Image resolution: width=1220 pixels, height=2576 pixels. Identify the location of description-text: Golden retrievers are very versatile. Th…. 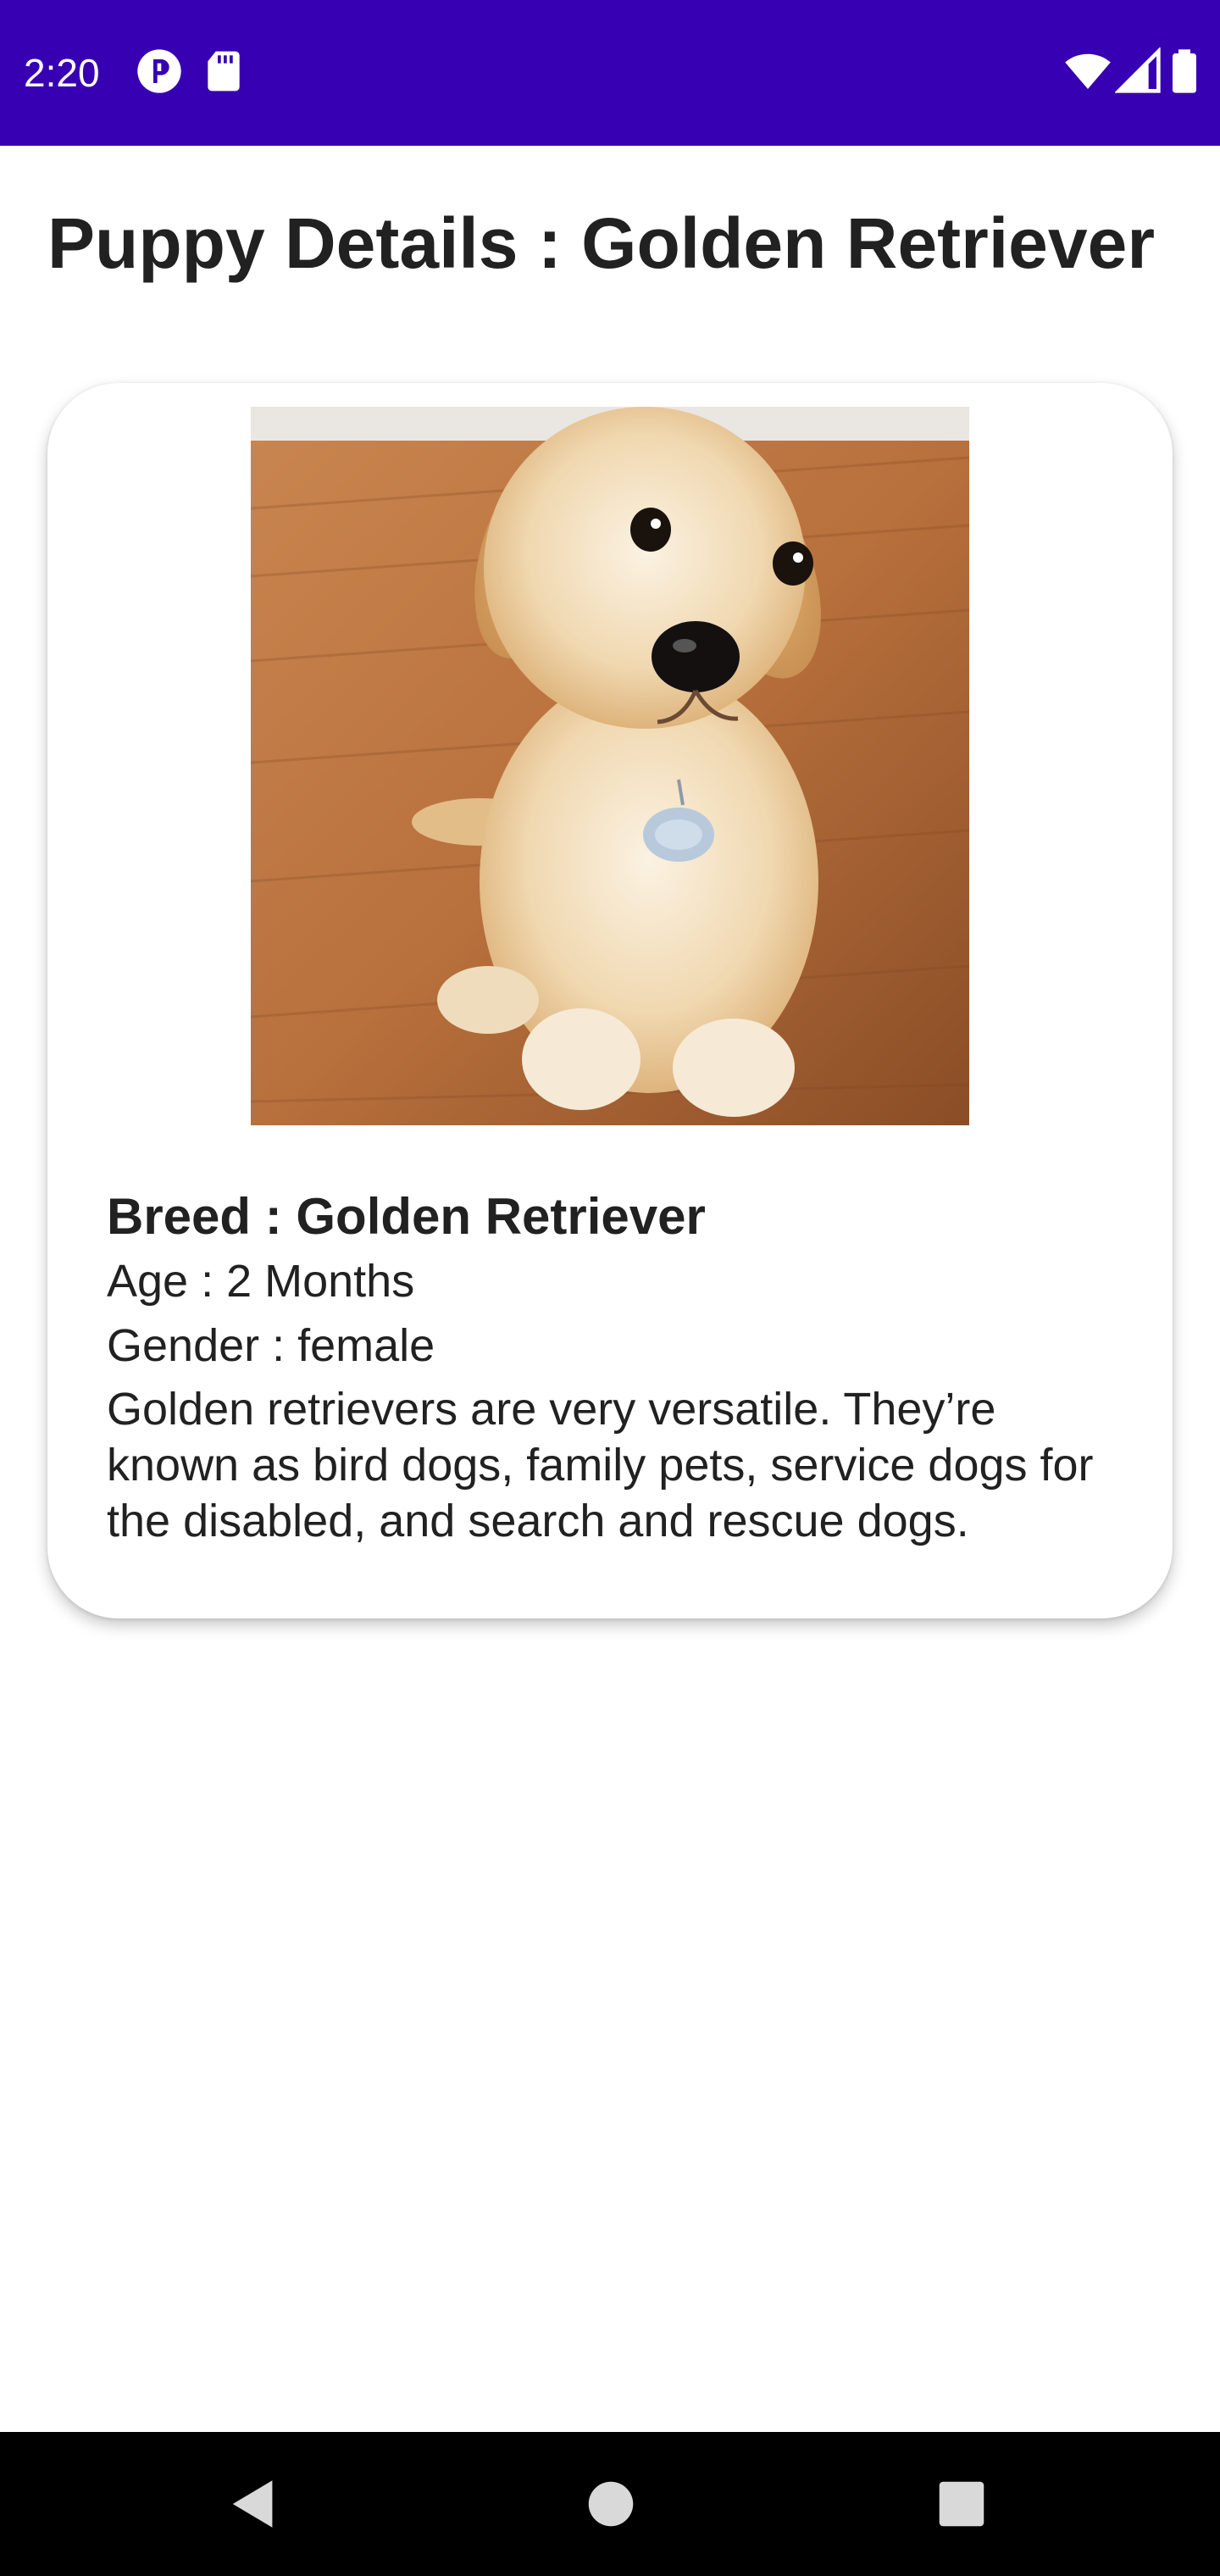
(600, 1465).